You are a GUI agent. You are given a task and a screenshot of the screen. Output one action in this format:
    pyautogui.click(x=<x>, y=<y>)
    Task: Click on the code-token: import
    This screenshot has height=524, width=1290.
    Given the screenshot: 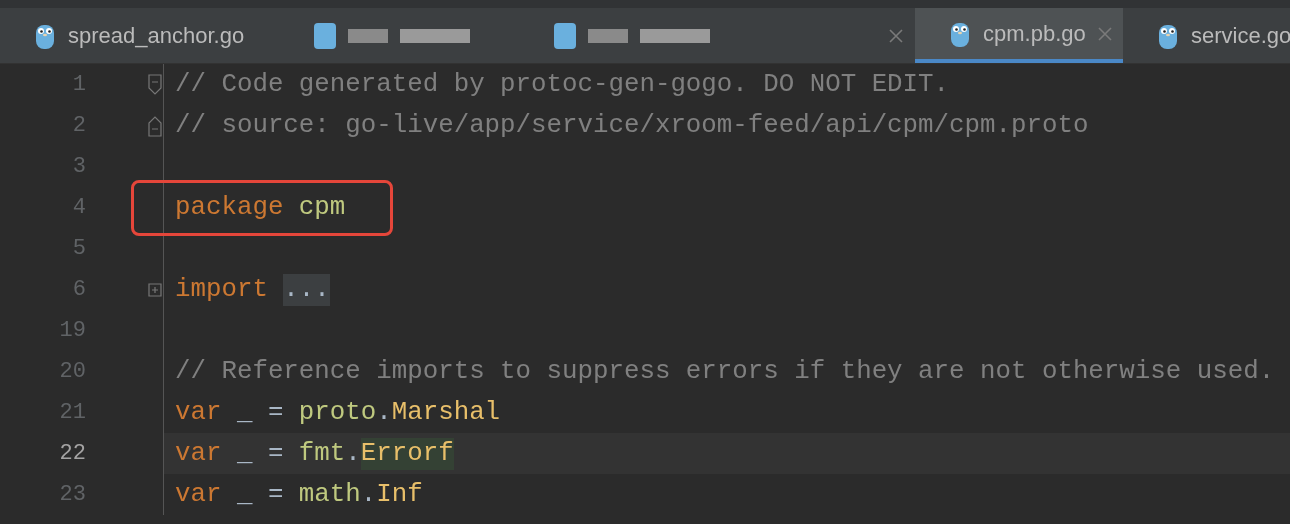 What is the action you would take?
    pyautogui.click(x=221, y=289)
    